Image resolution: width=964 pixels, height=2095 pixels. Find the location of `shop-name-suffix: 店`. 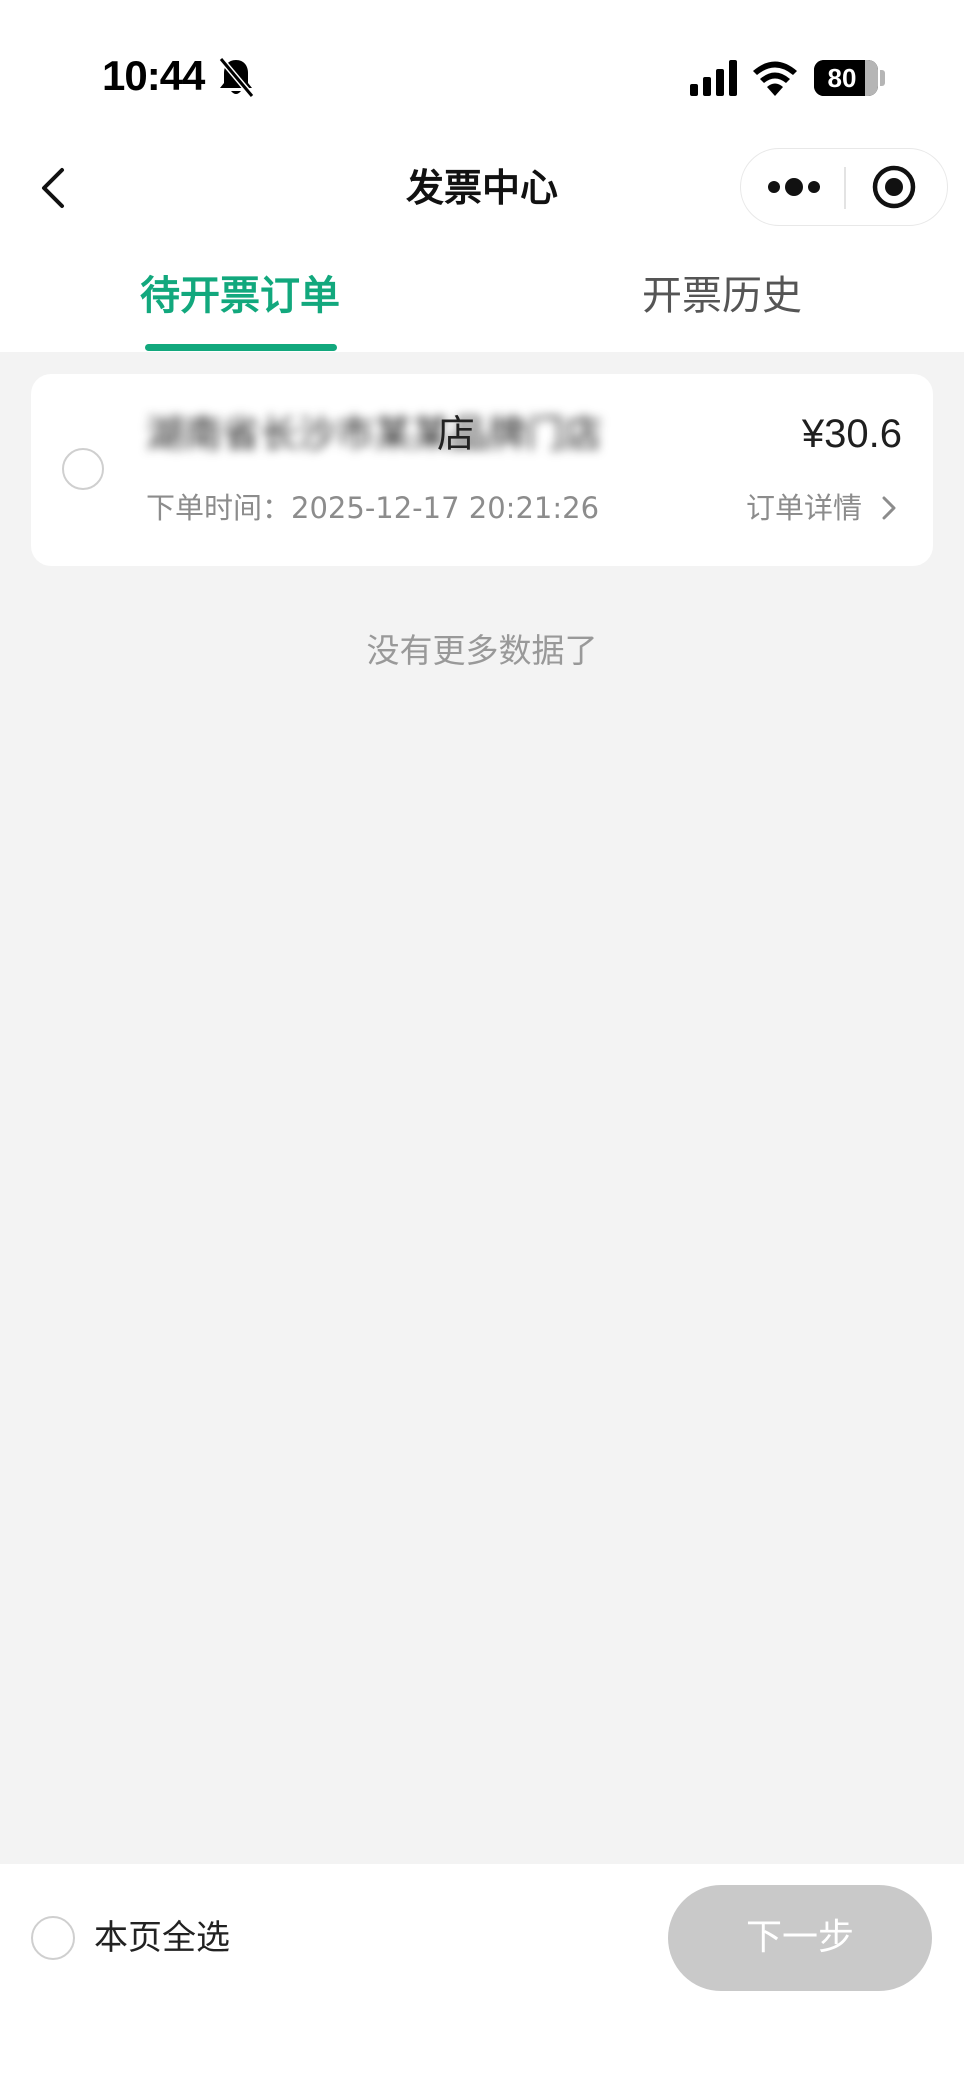

shop-name-suffix: 店 is located at coordinates (456, 434).